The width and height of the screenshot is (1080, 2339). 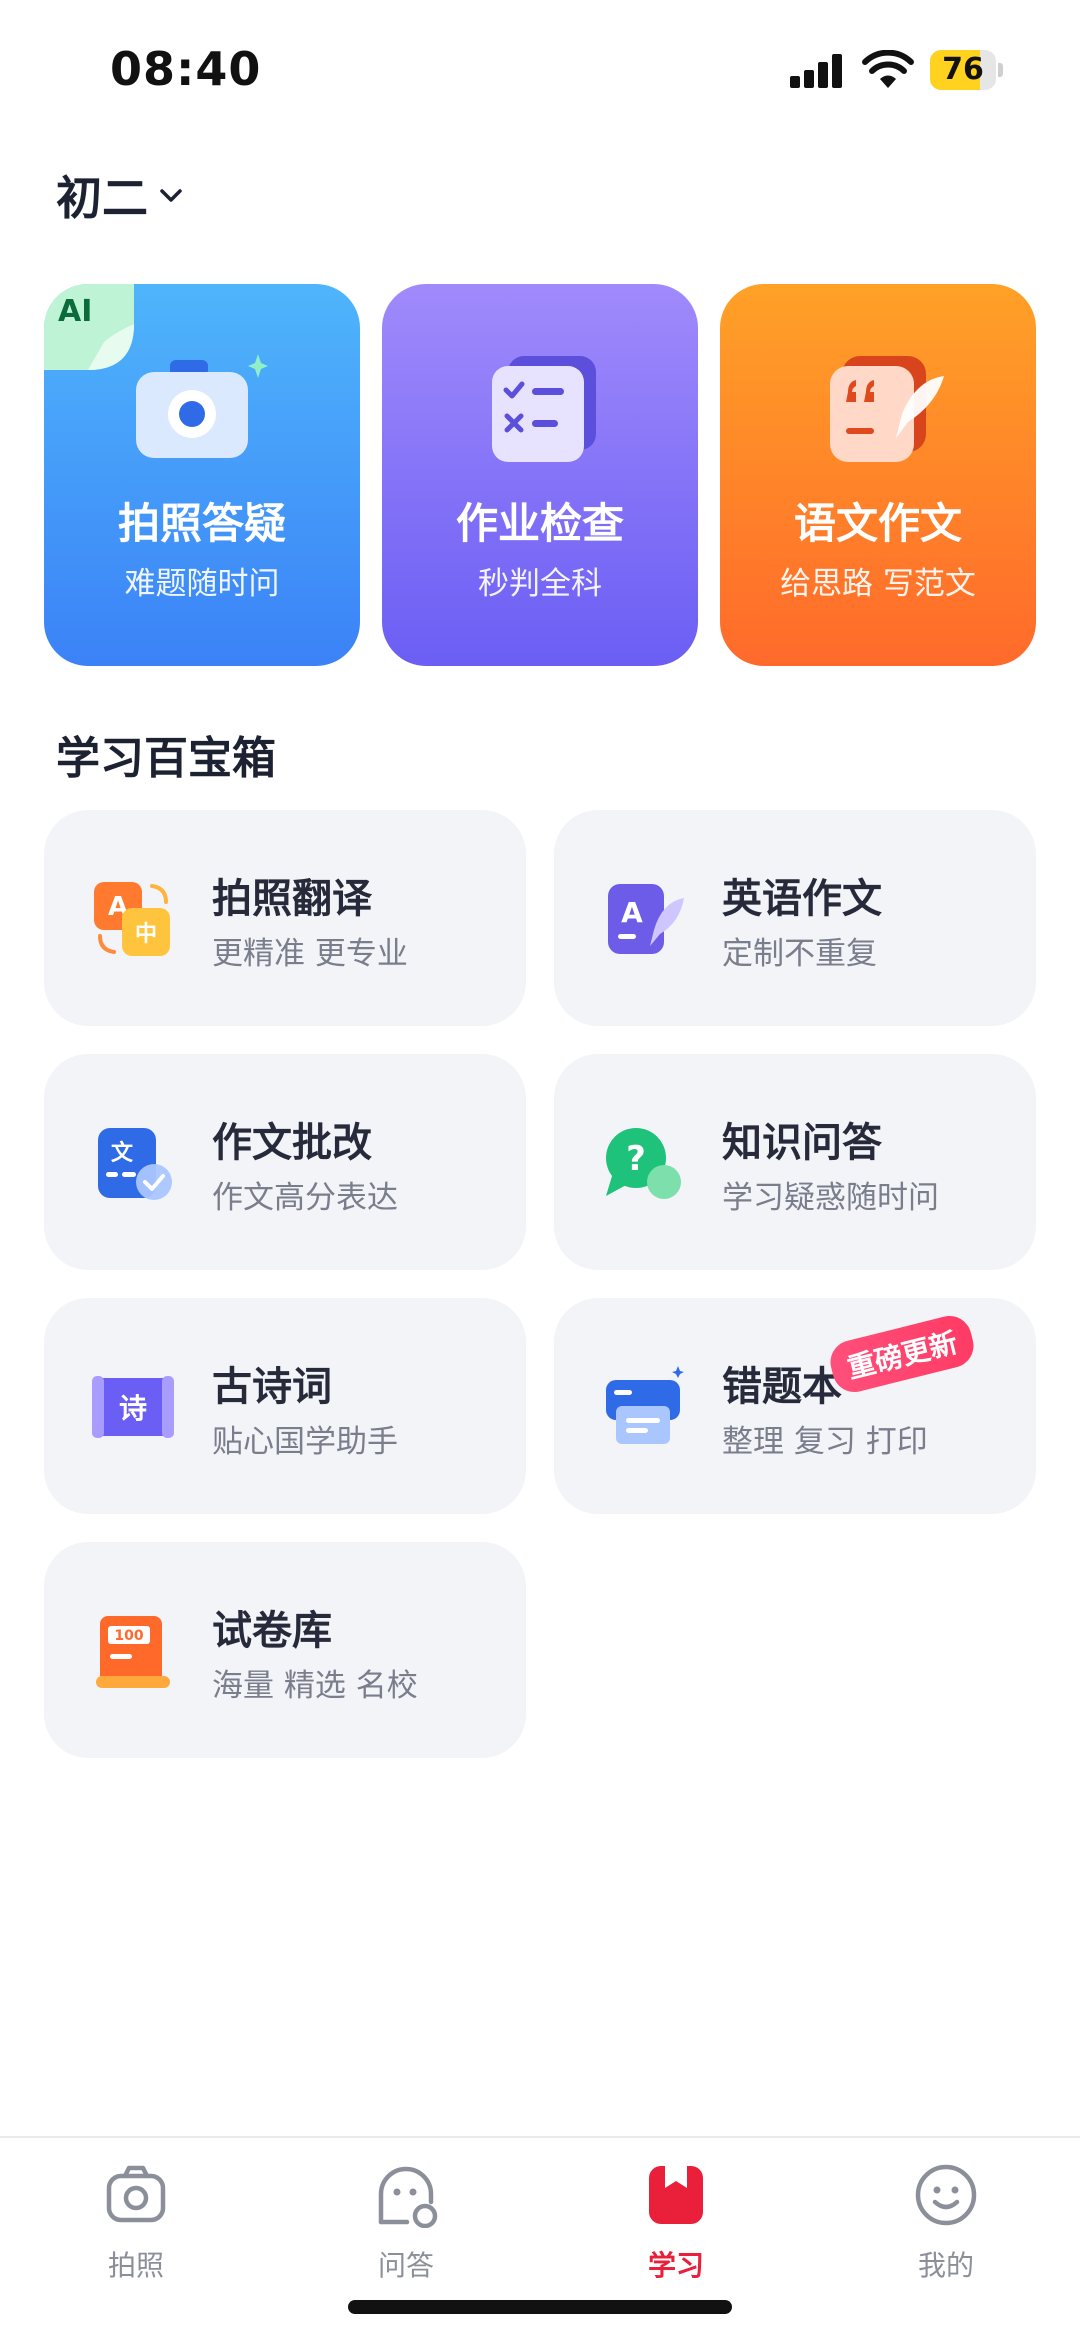 I want to click on poetry-scroll-icon: 诗, so click(x=133, y=1407).